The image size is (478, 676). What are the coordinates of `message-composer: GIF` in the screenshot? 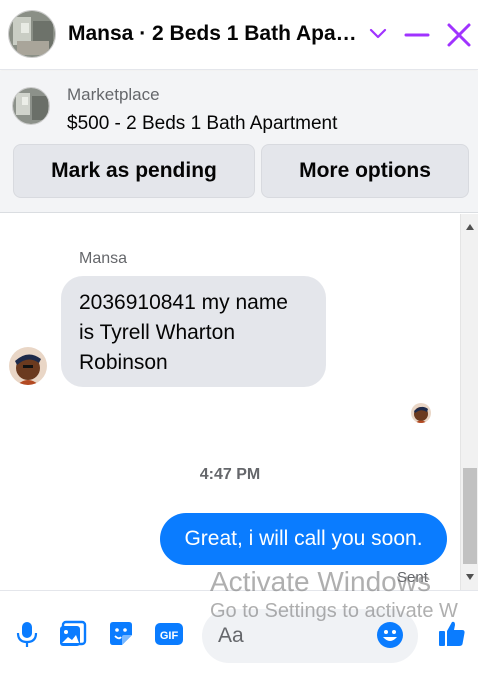 It's located at (239, 633).